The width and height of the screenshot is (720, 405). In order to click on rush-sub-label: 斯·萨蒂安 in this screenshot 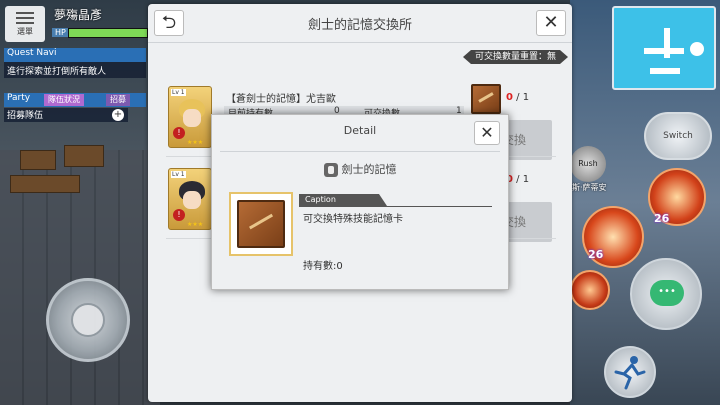, I will do `click(589, 187)`.